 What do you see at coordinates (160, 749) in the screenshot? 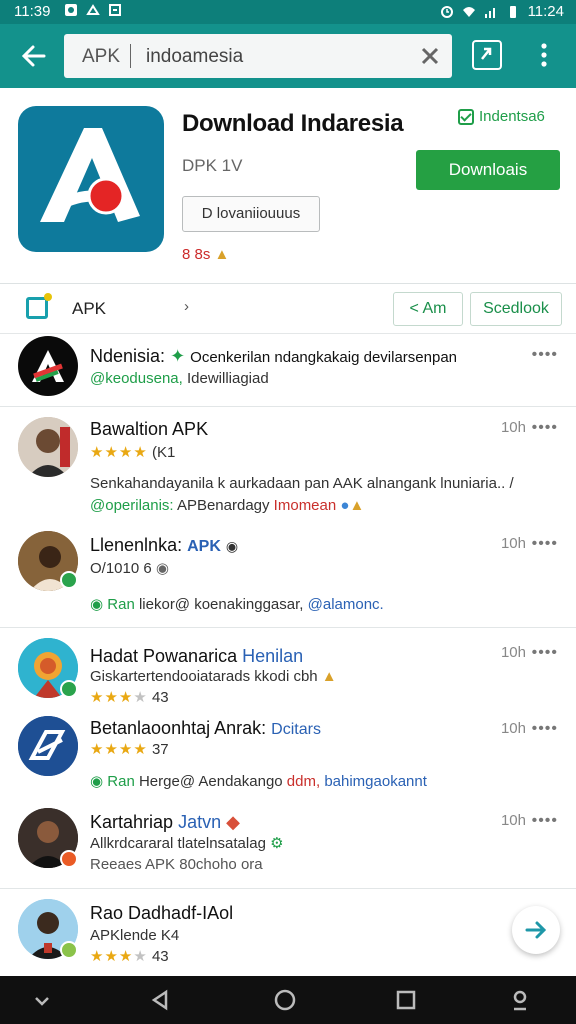
I see `rating-count: 37` at bounding box center [160, 749].